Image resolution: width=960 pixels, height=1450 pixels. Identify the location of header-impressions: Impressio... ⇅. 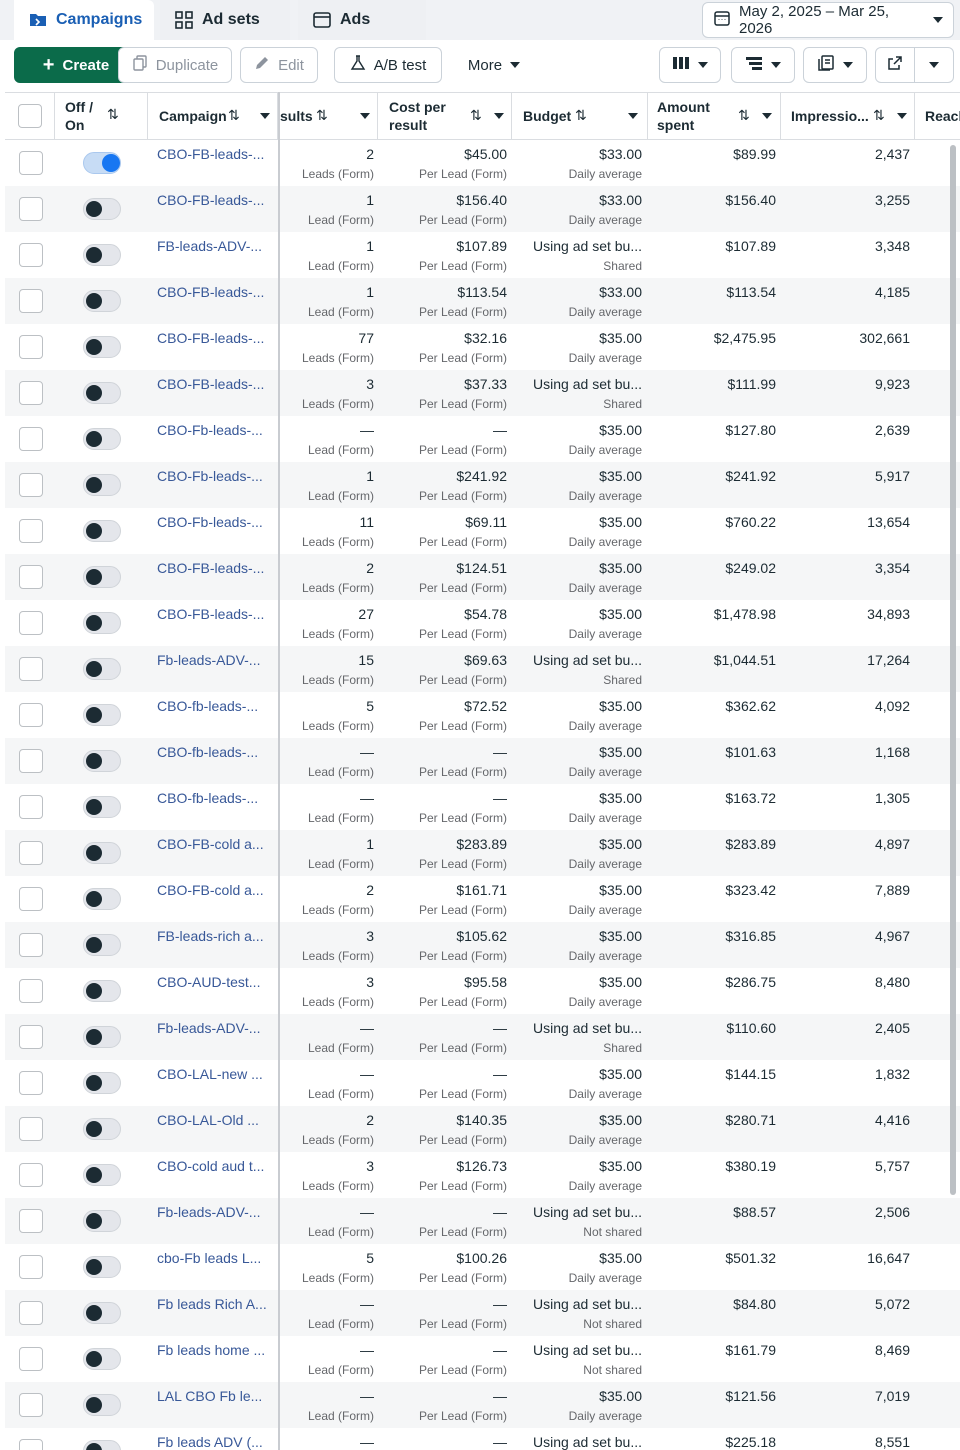
(848, 116).